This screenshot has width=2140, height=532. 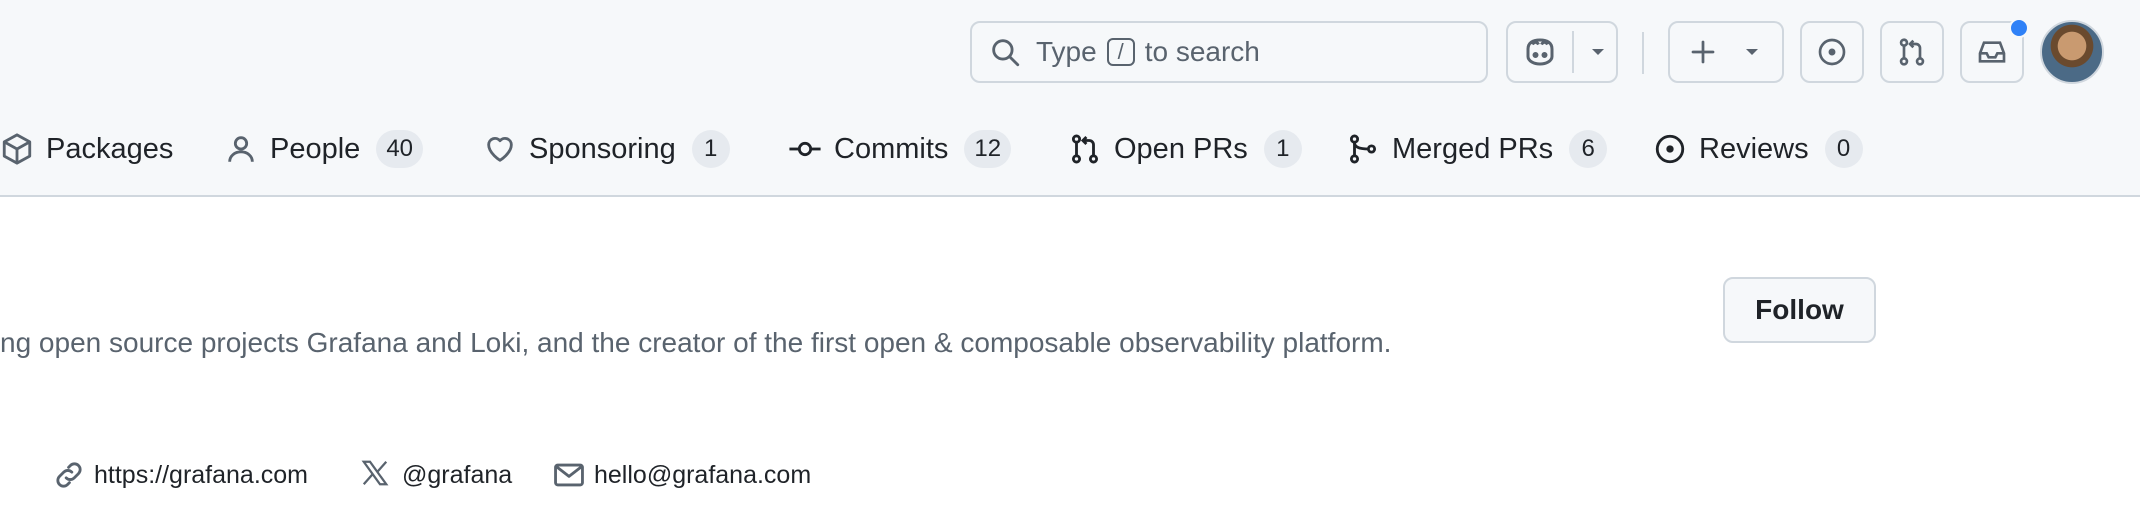 I want to click on nav-item-reviews: Reviews 0, so click(x=1758, y=149).